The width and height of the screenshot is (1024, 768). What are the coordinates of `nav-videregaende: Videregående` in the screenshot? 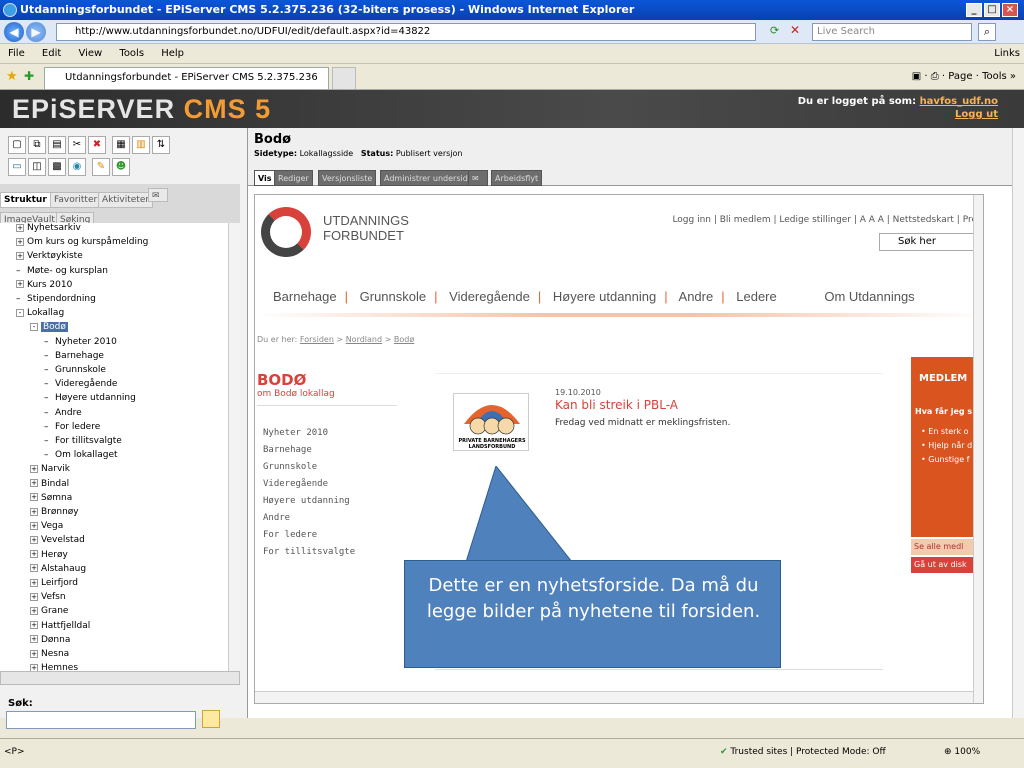 It's located at (489, 296).